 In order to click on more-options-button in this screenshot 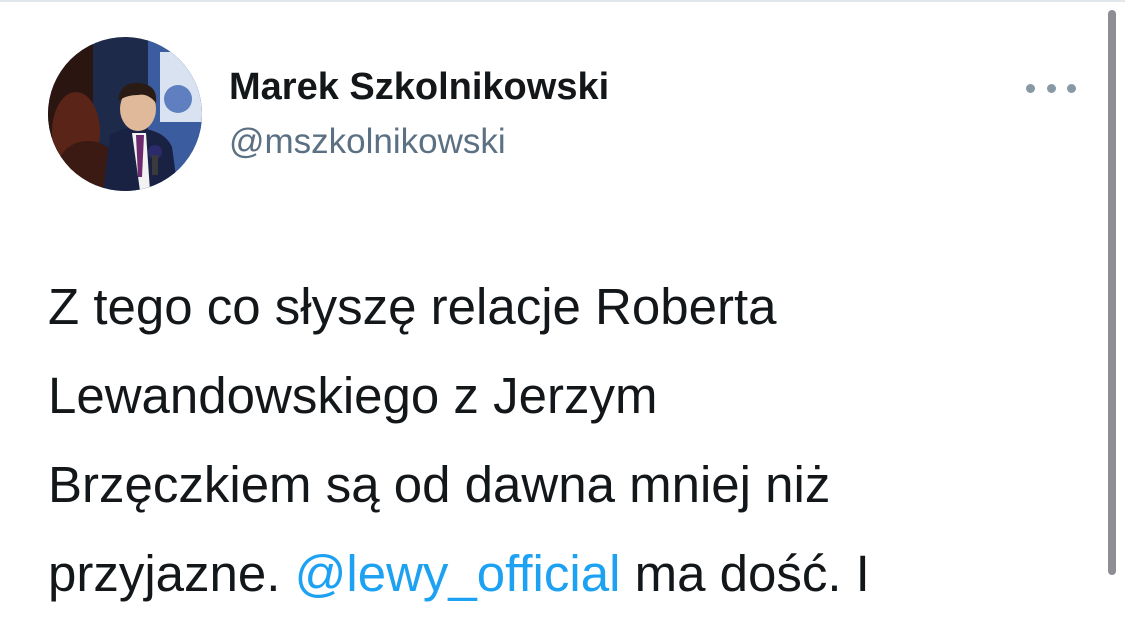, I will do `click(1051, 88)`.